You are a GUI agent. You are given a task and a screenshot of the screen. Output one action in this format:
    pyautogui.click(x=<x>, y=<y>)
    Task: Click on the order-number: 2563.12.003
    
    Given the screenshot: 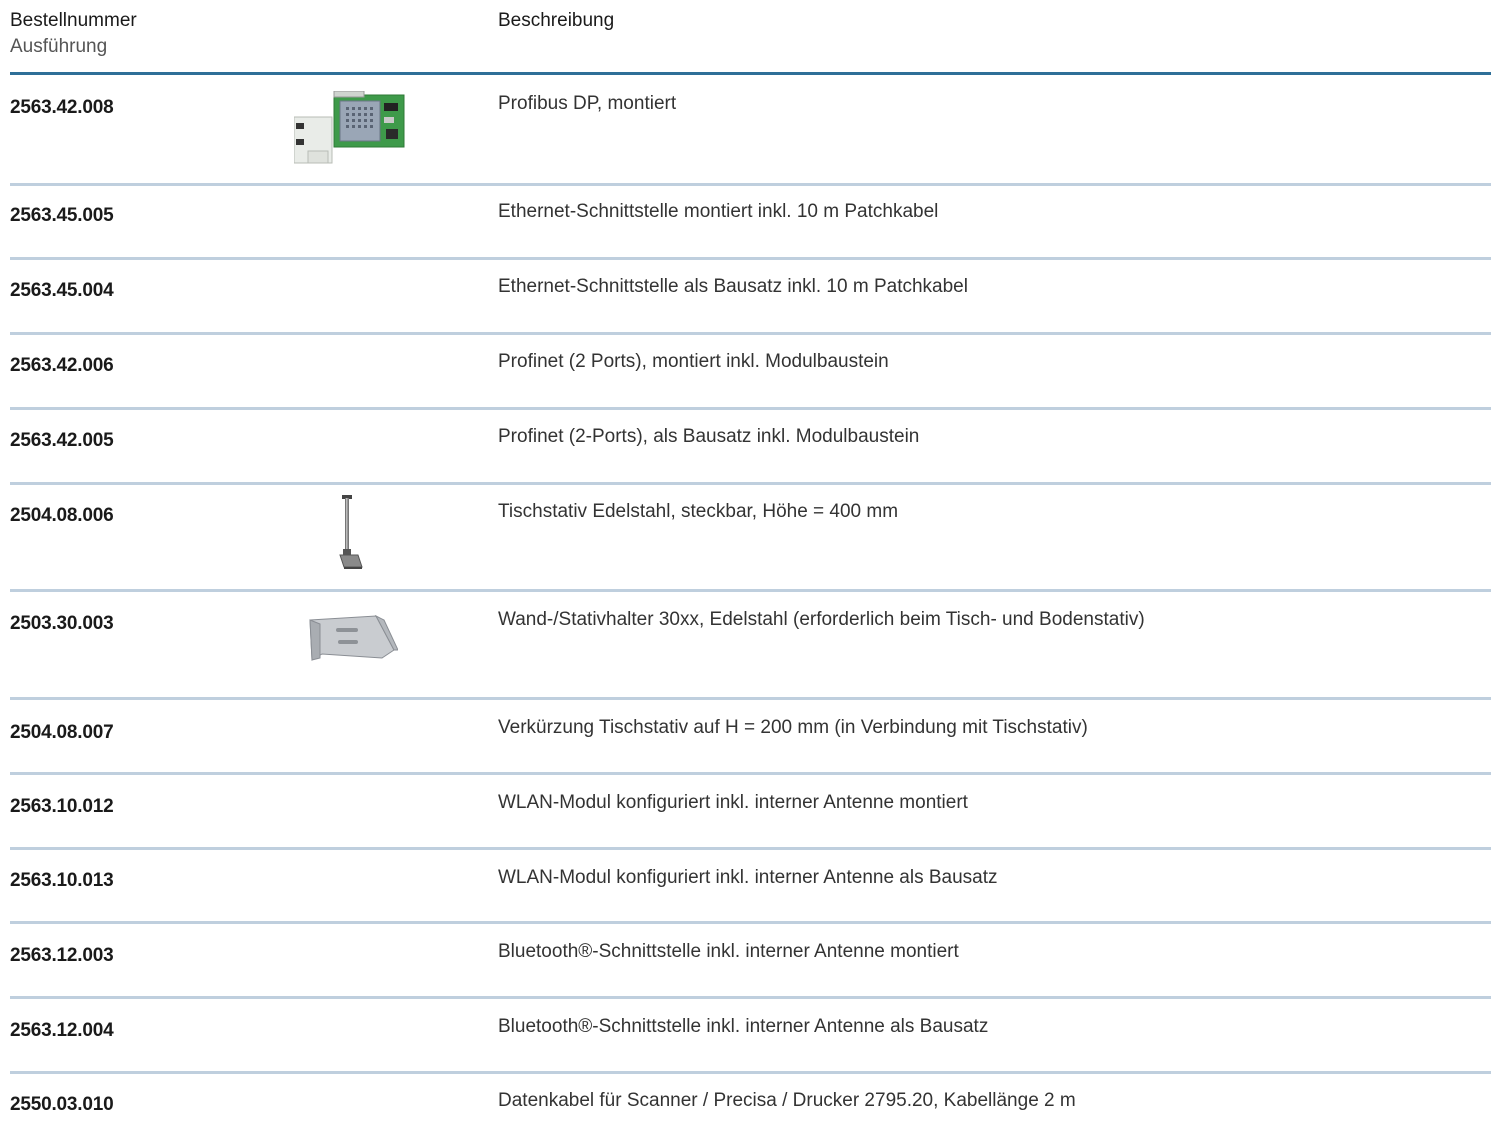 What is the action you would take?
    pyautogui.click(x=62, y=955)
    